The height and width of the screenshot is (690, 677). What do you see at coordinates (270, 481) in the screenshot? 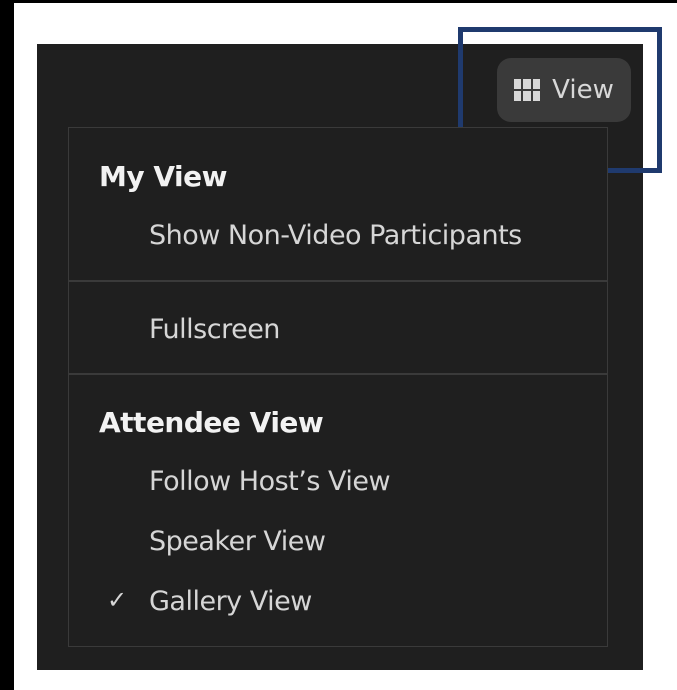
I see `menu-item-follow-hosts-view: Follow Host’s View` at bounding box center [270, 481].